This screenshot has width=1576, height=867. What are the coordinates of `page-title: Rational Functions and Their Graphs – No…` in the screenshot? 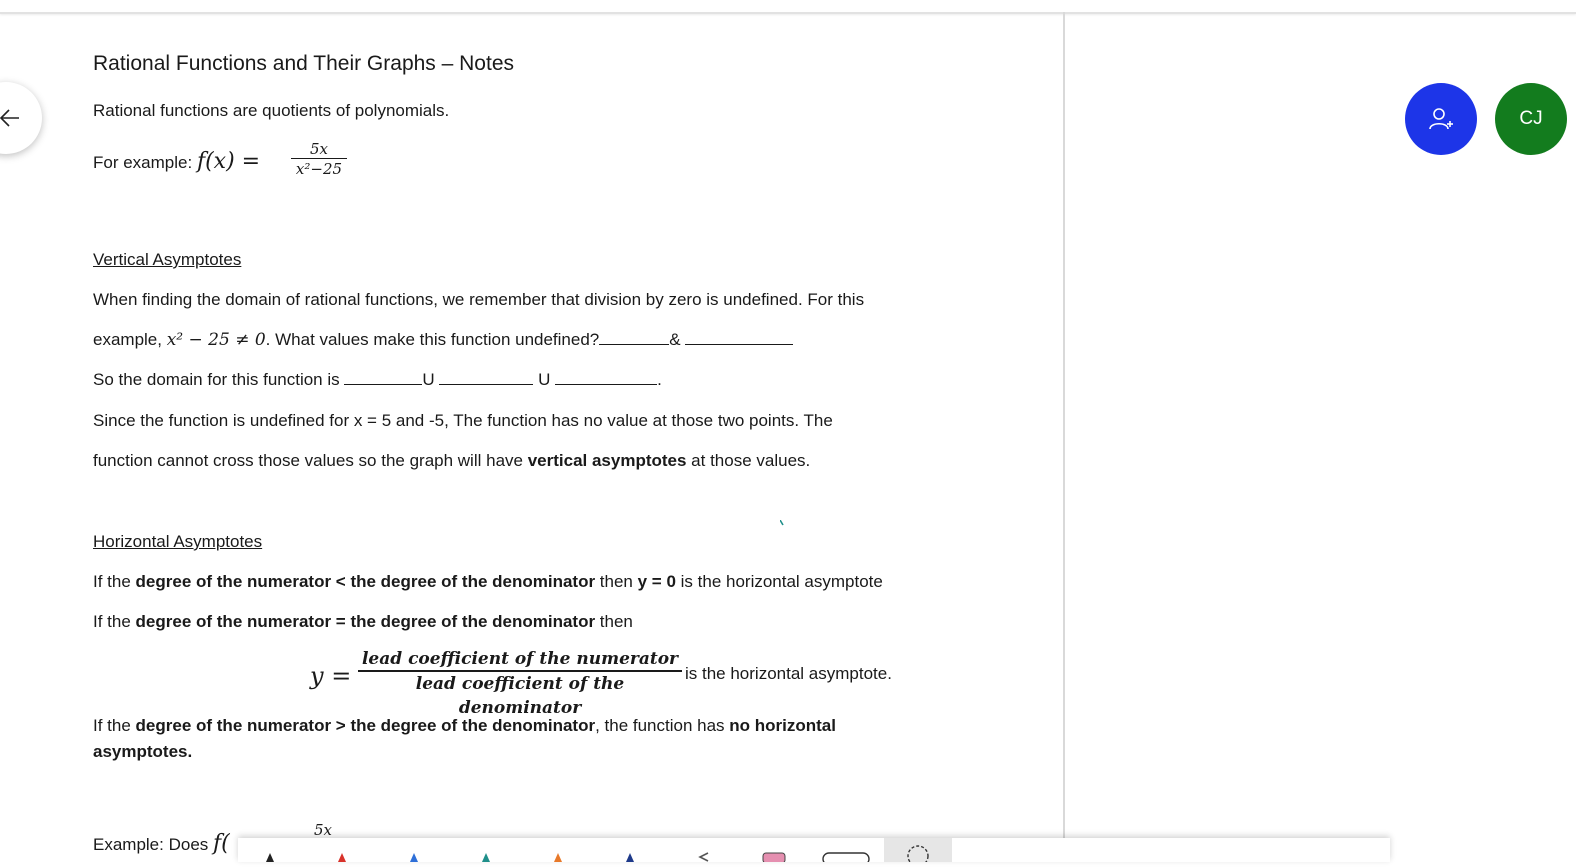 It's located at (304, 63).